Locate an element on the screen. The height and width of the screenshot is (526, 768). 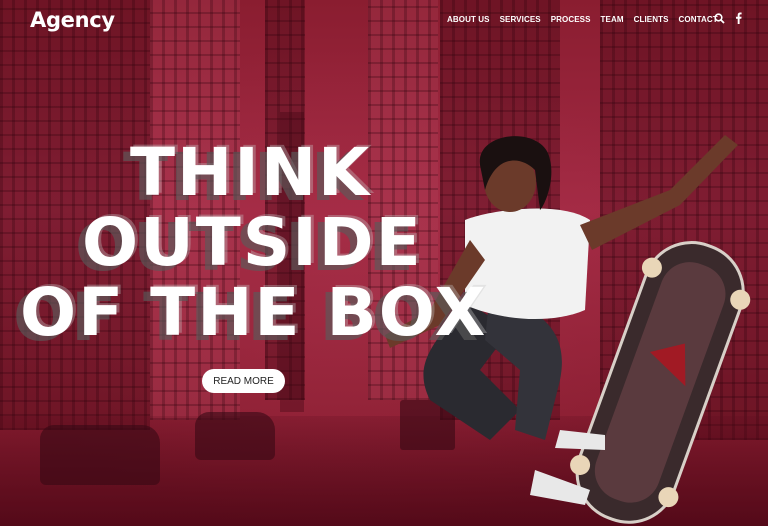
building-spire is located at coordinates (292, 262).